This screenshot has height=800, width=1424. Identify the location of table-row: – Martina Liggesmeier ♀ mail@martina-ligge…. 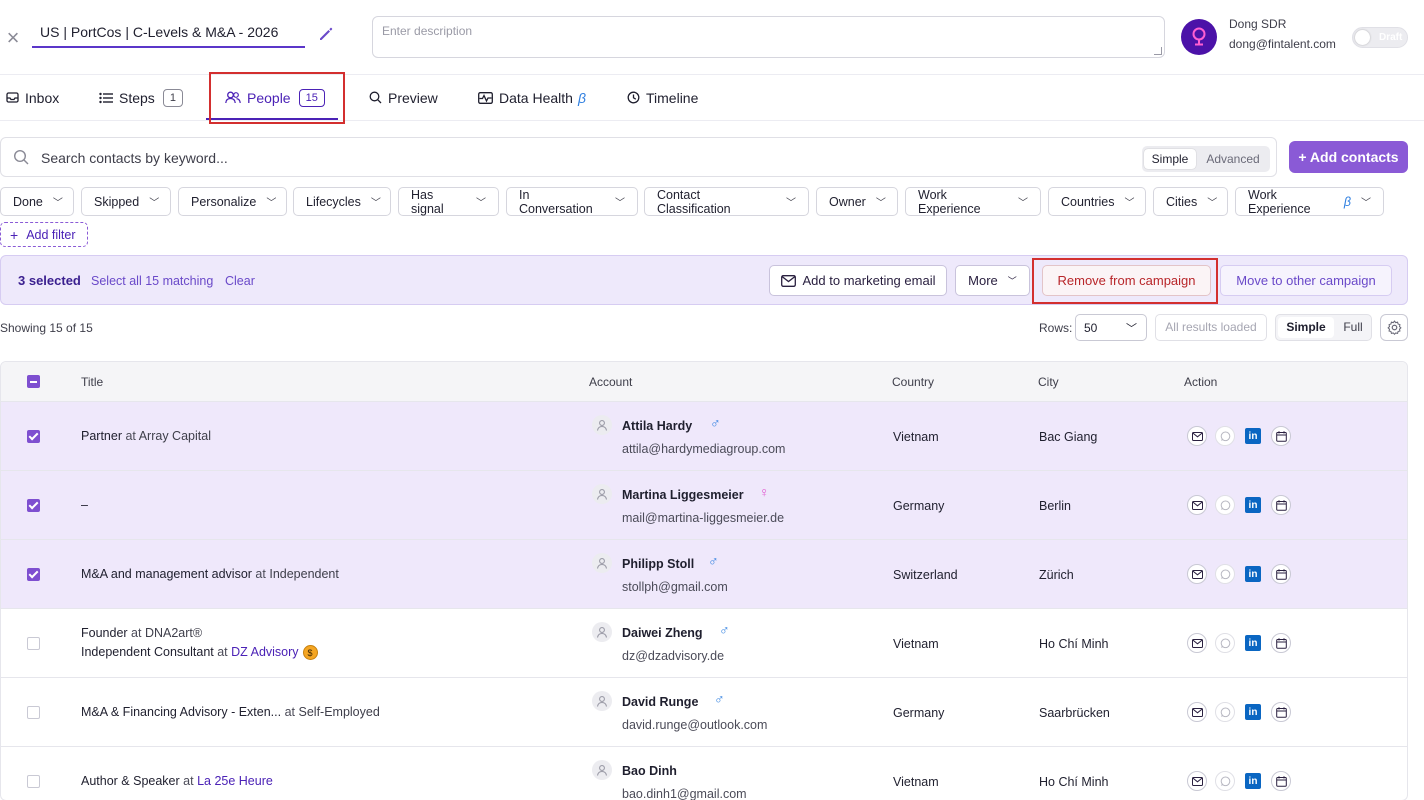
(704, 505).